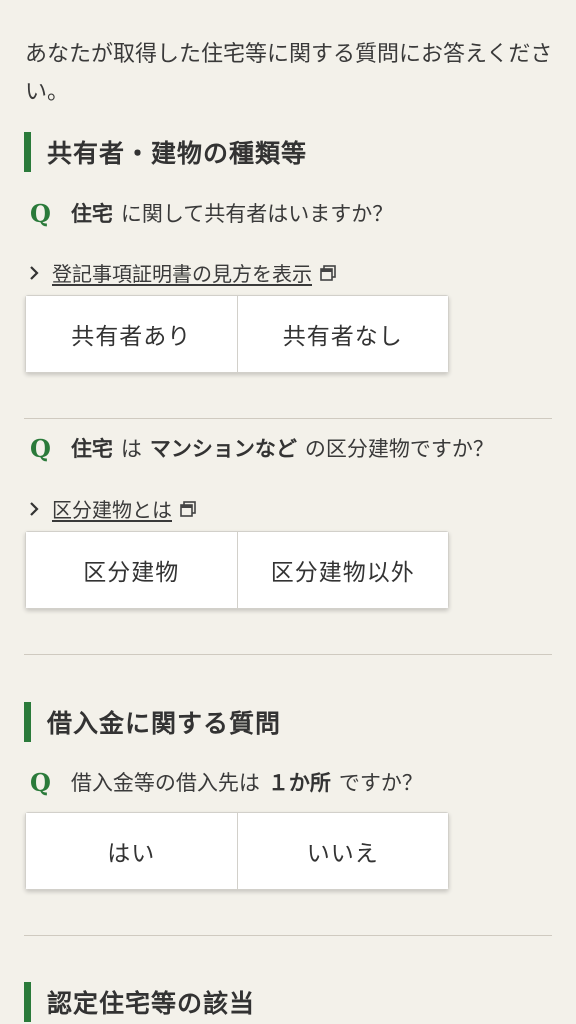 This screenshot has height=1024, width=576. I want to click on intro-text: あなたが取得した住宅等に関する質問にお答えください。, so click(289, 73).